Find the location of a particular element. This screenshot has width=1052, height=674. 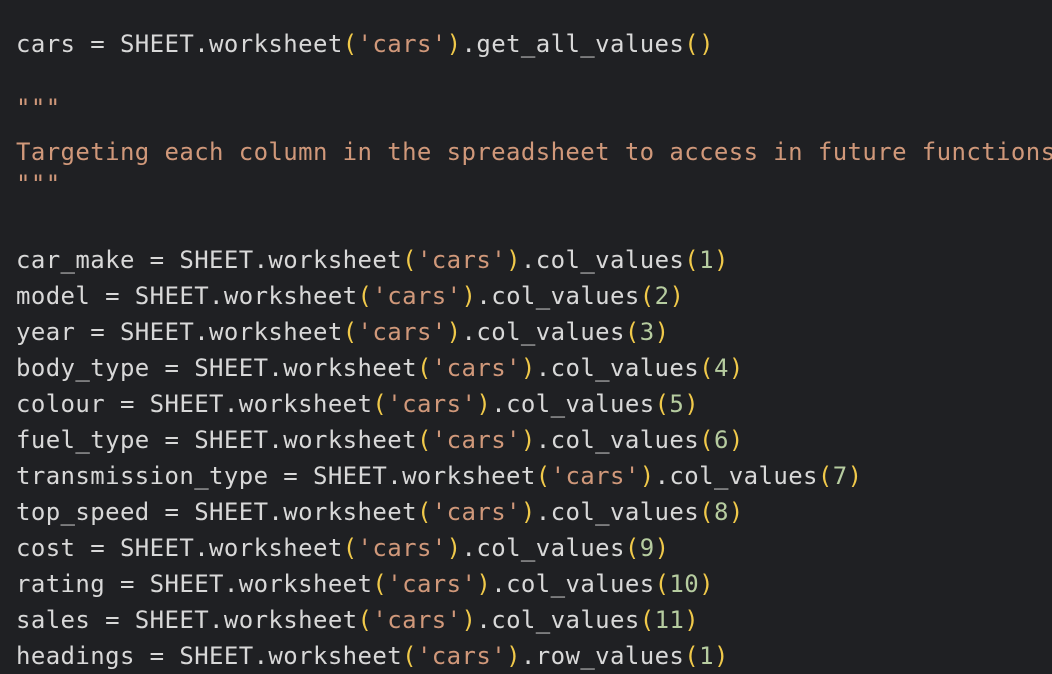

code-token: """ is located at coordinates (38, 184).